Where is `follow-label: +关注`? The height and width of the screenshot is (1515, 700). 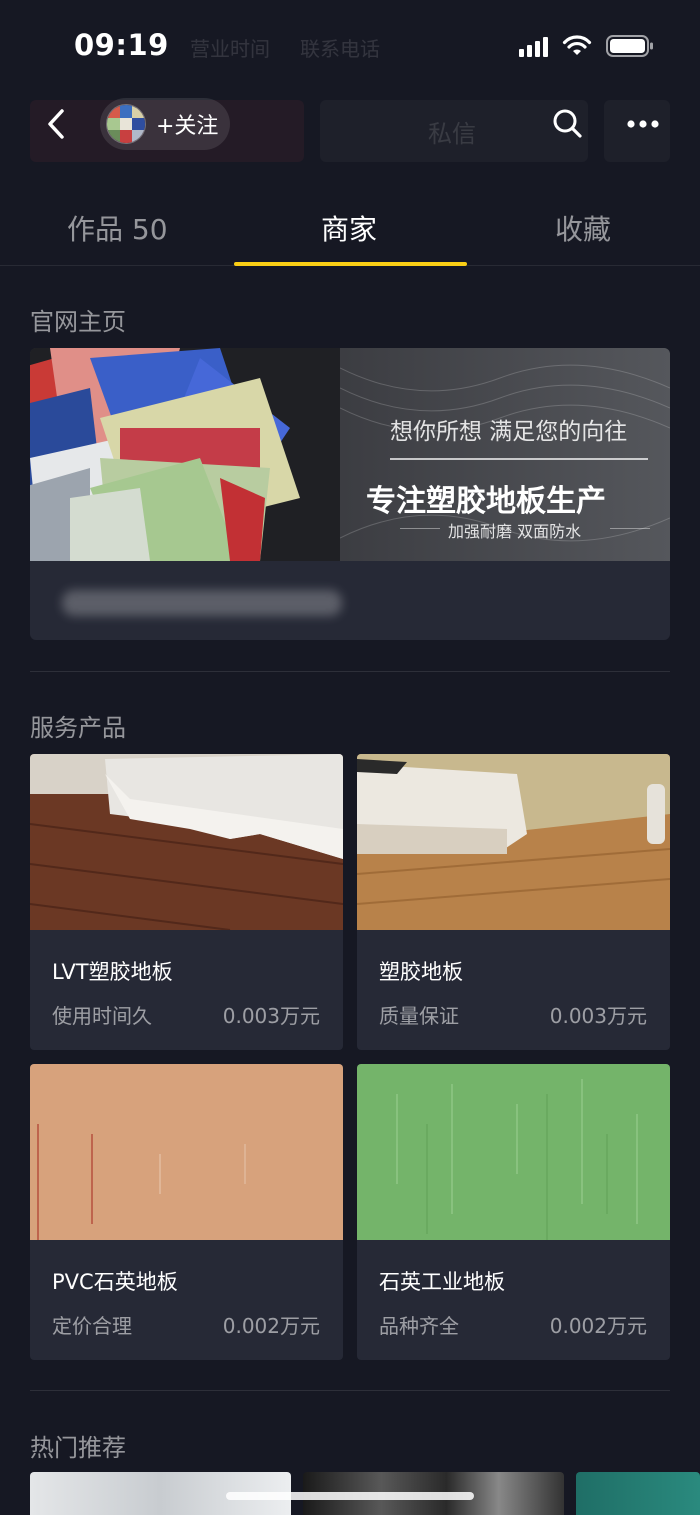
follow-label: +关注 is located at coordinates (187, 126).